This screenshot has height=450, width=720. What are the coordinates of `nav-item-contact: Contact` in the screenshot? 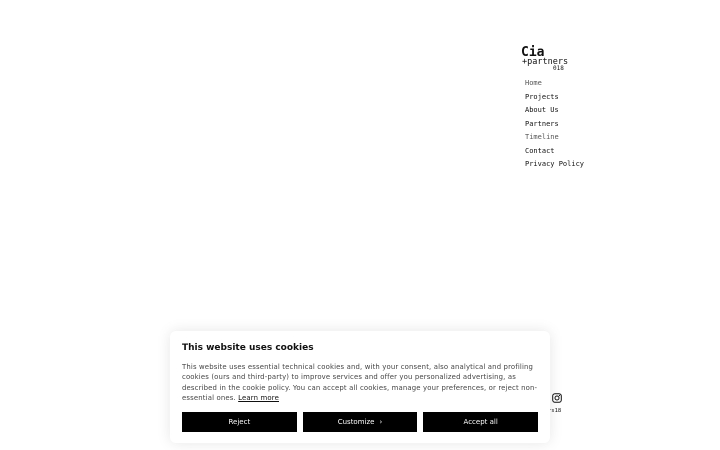 It's located at (554, 152).